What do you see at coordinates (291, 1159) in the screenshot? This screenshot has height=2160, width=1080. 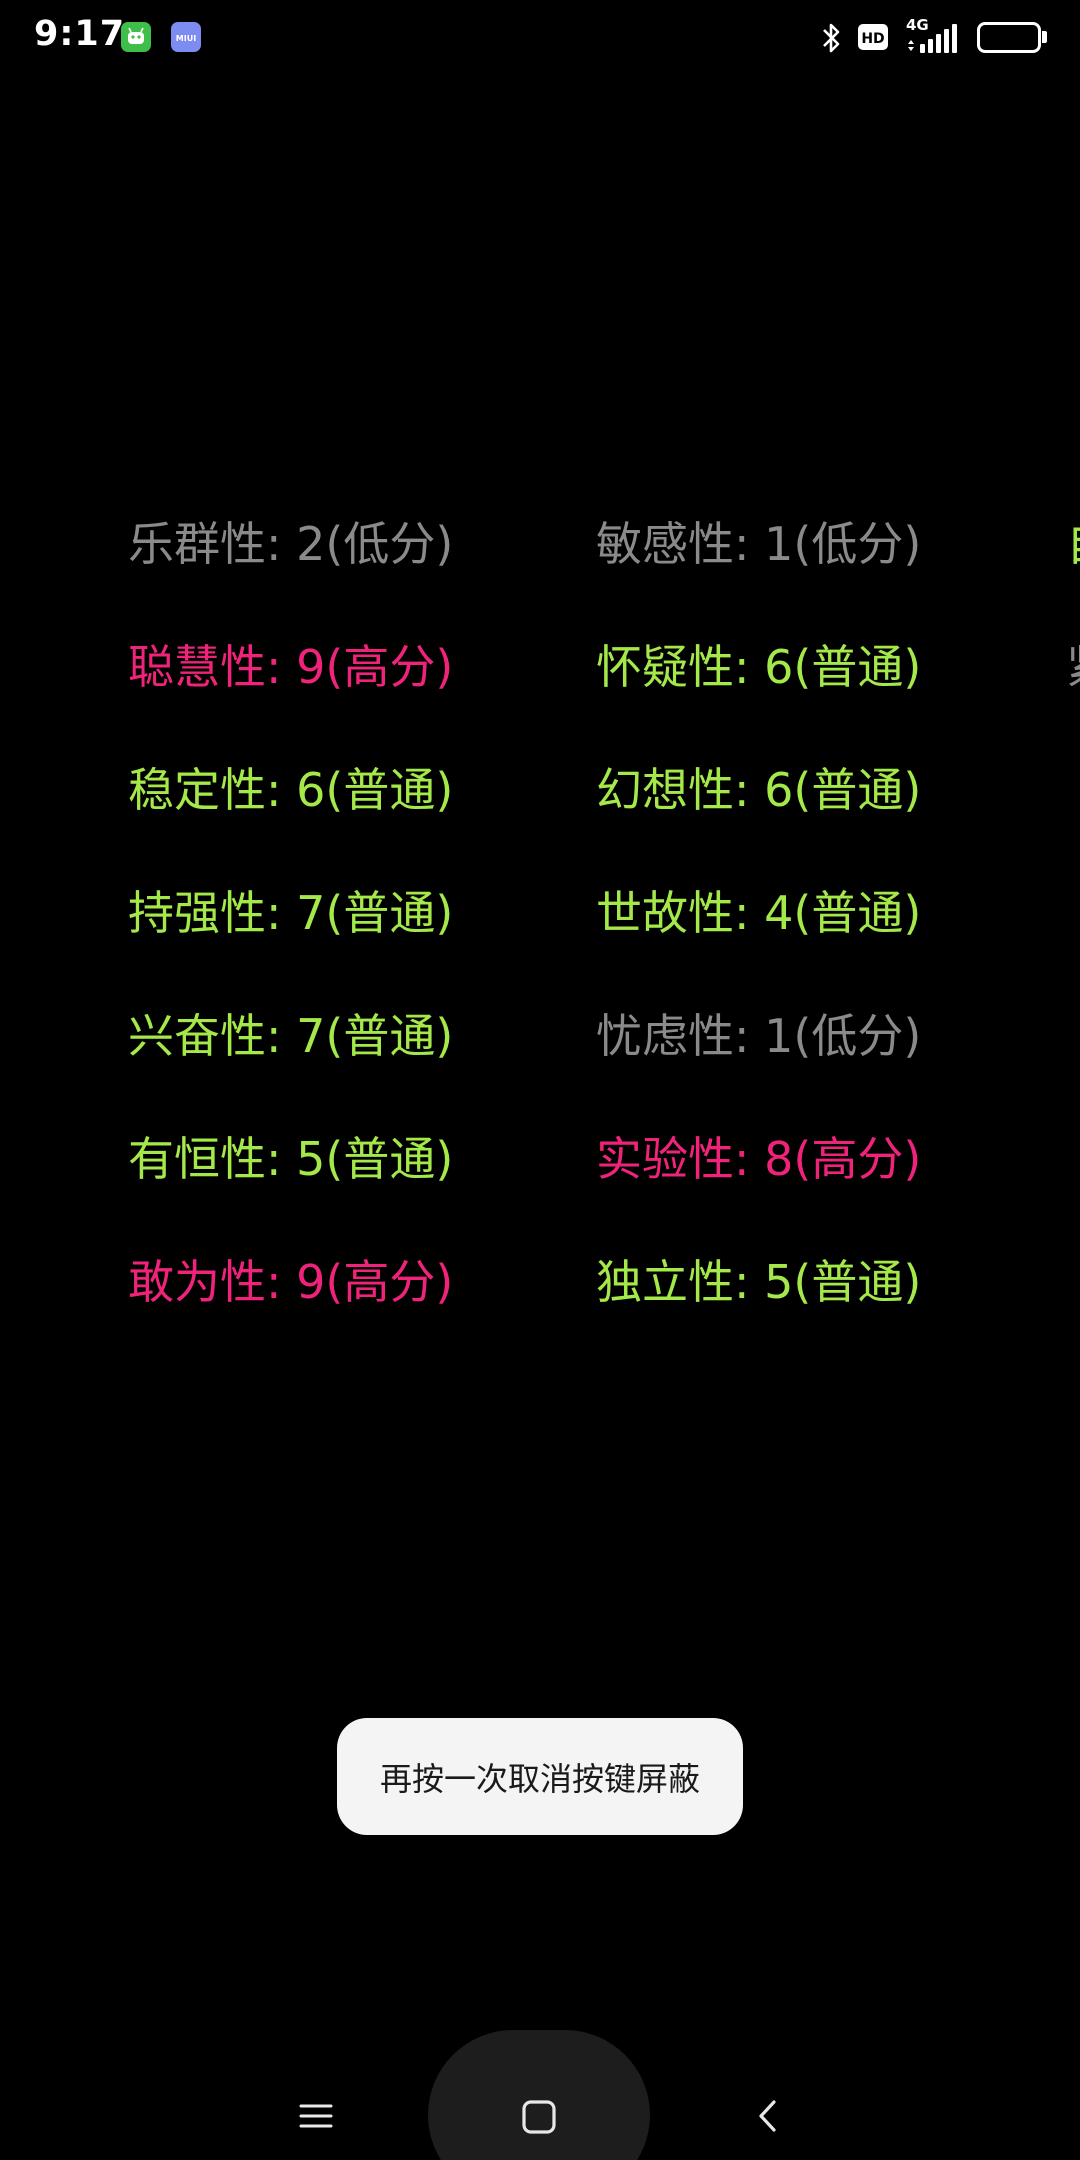 I see `trait-result-left-6: 有恒性: 5(普通)` at bounding box center [291, 1159].